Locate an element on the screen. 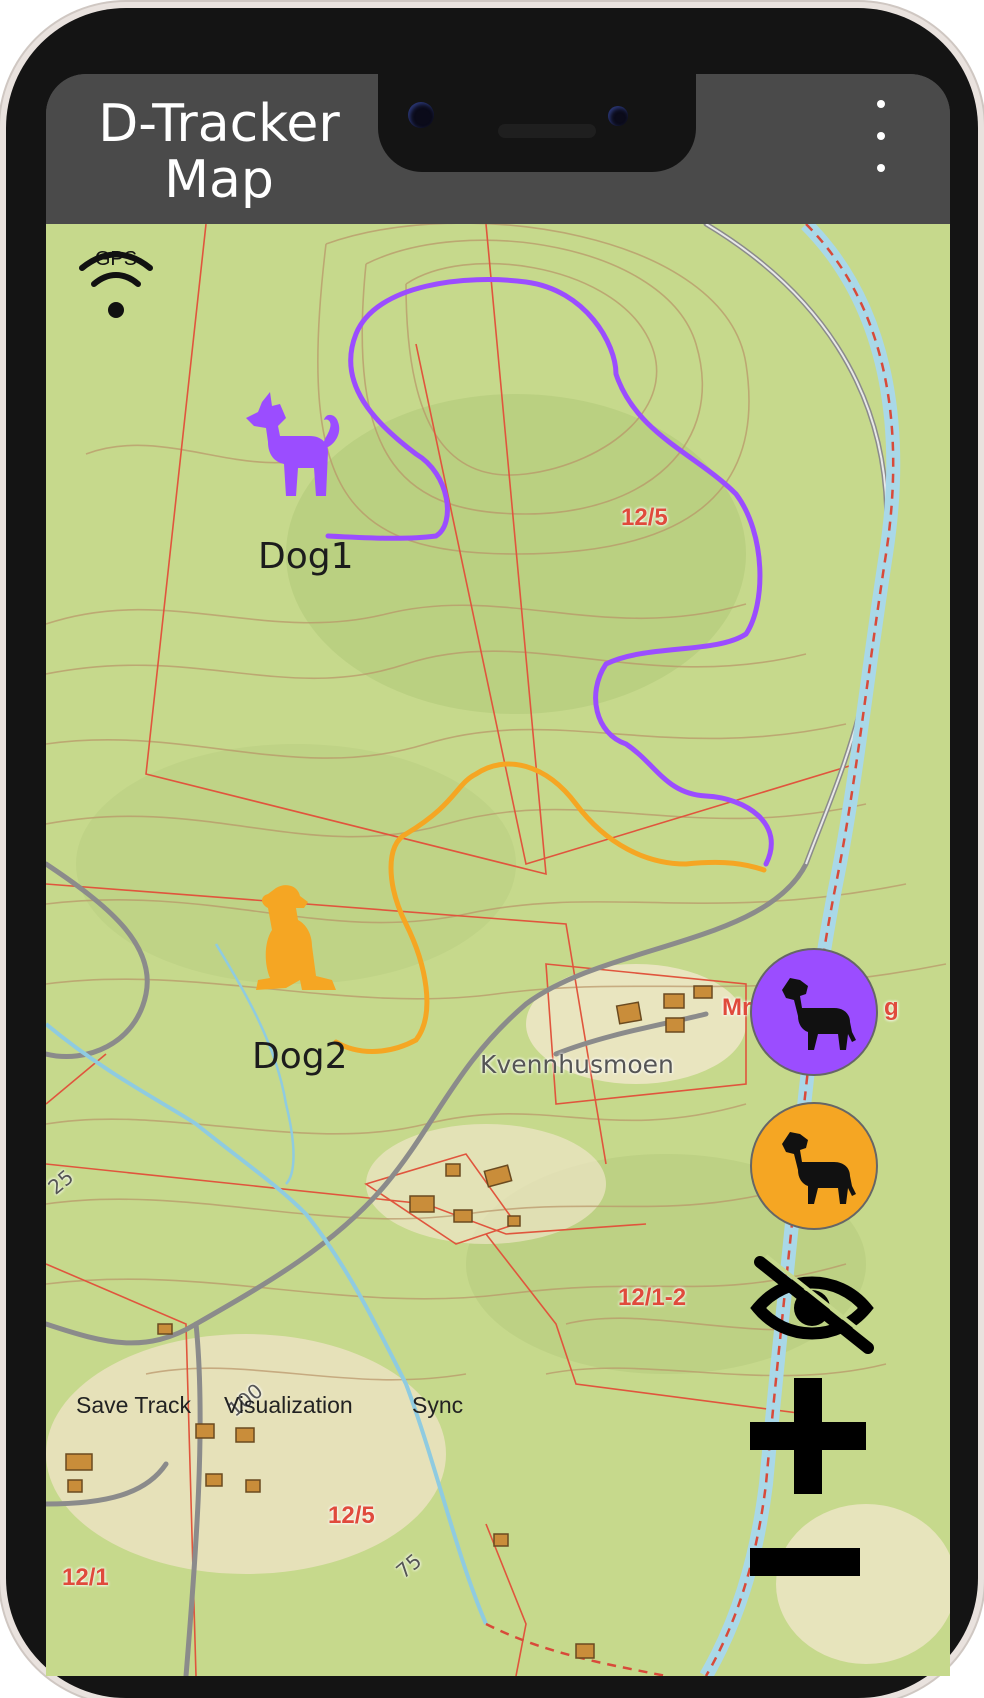 Image resolution: width=984 pixels, height=1698 pixels. camera-lens is located at coordinates (421, 115).